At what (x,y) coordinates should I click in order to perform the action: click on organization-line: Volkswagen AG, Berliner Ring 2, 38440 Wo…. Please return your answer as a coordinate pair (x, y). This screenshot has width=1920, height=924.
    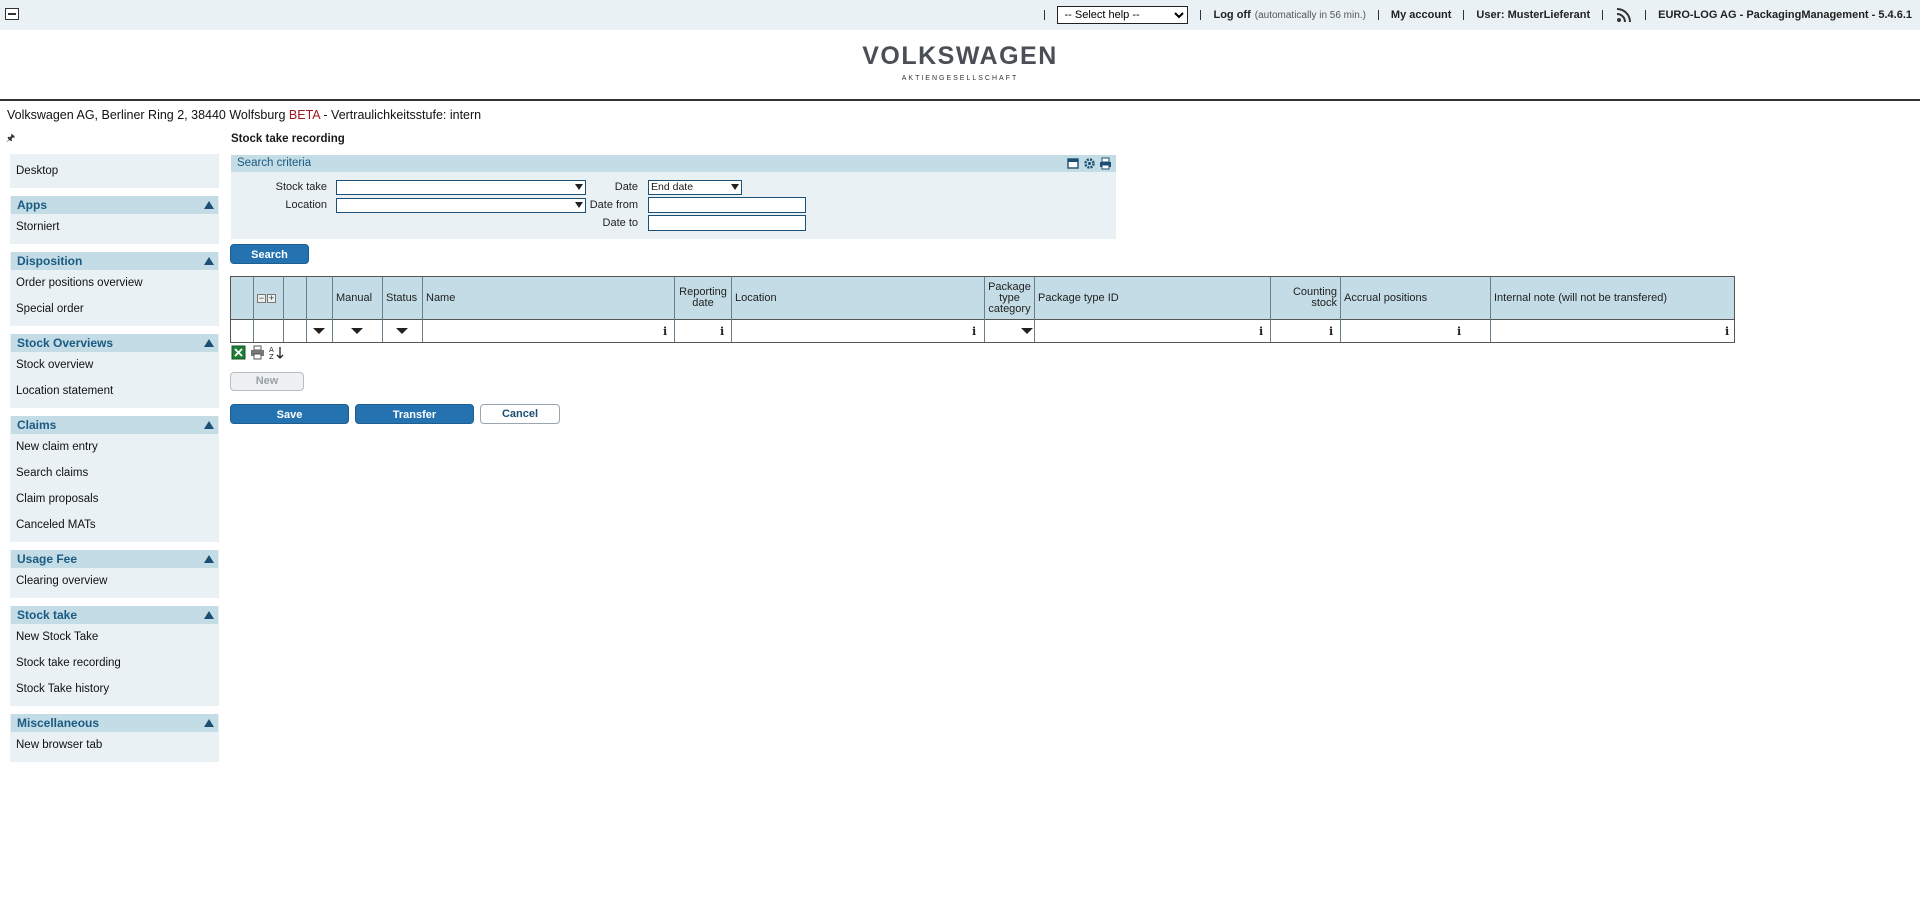
    Looking at the image, I should click on (244, 115).